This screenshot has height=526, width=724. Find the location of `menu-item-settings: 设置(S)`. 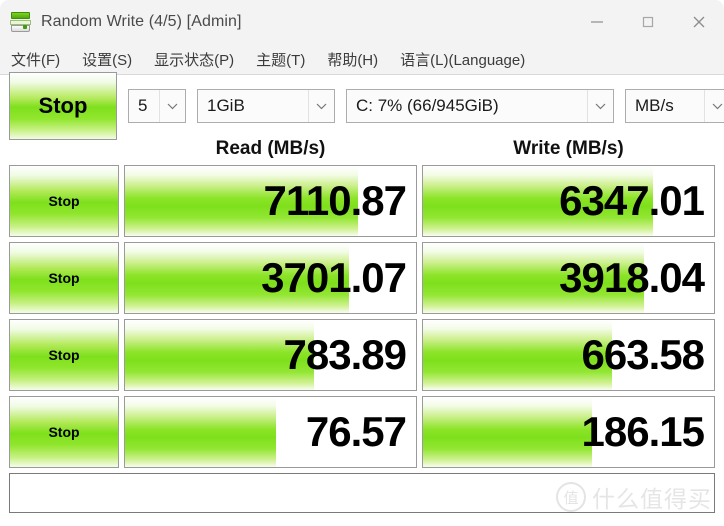

menu-item-settings: 设置(S) is located at coordinates (107, 59).